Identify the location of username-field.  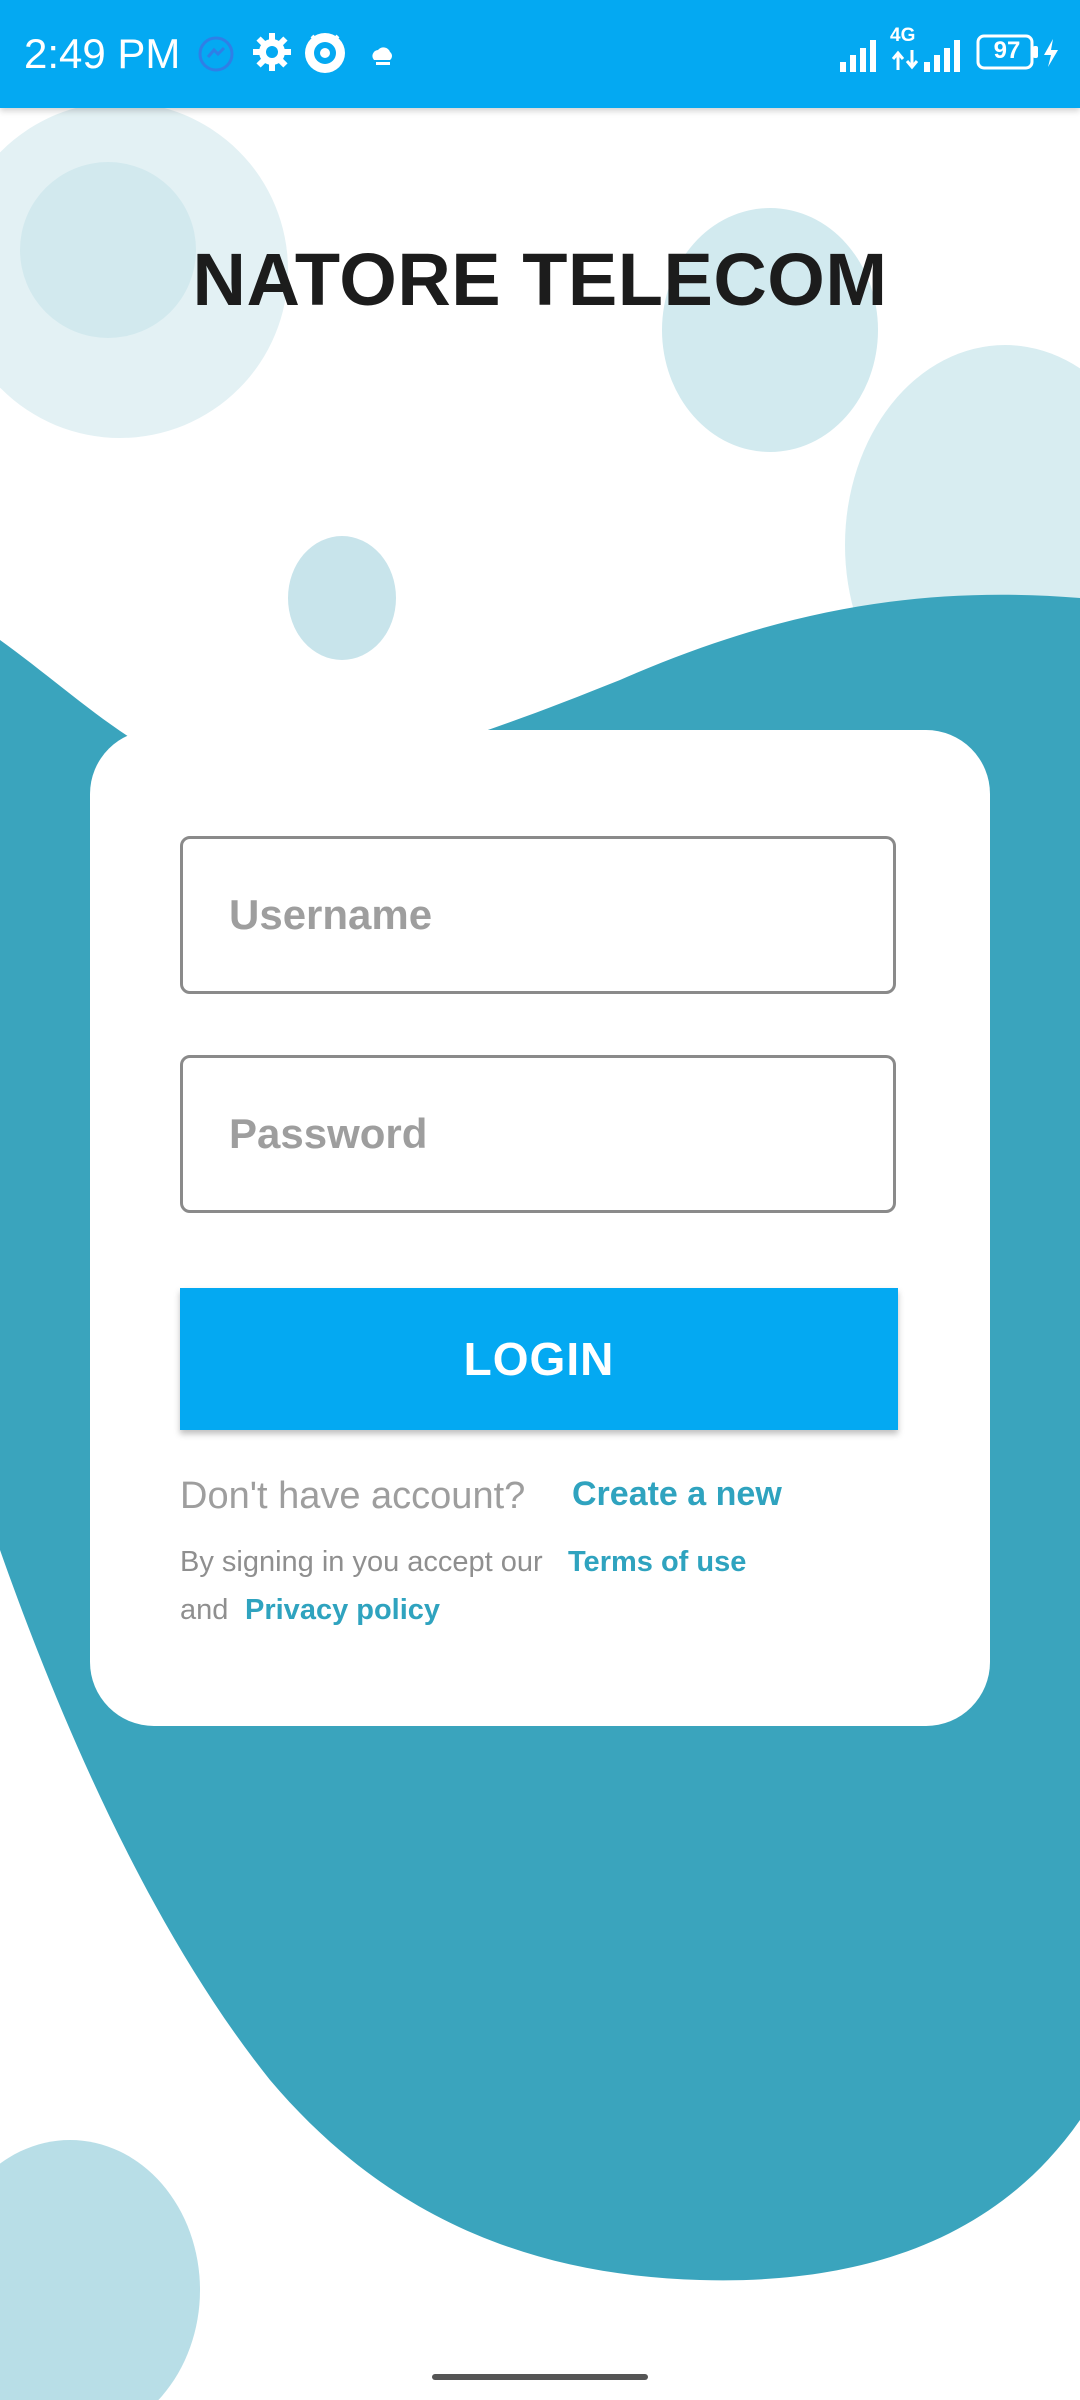
(538, 915).